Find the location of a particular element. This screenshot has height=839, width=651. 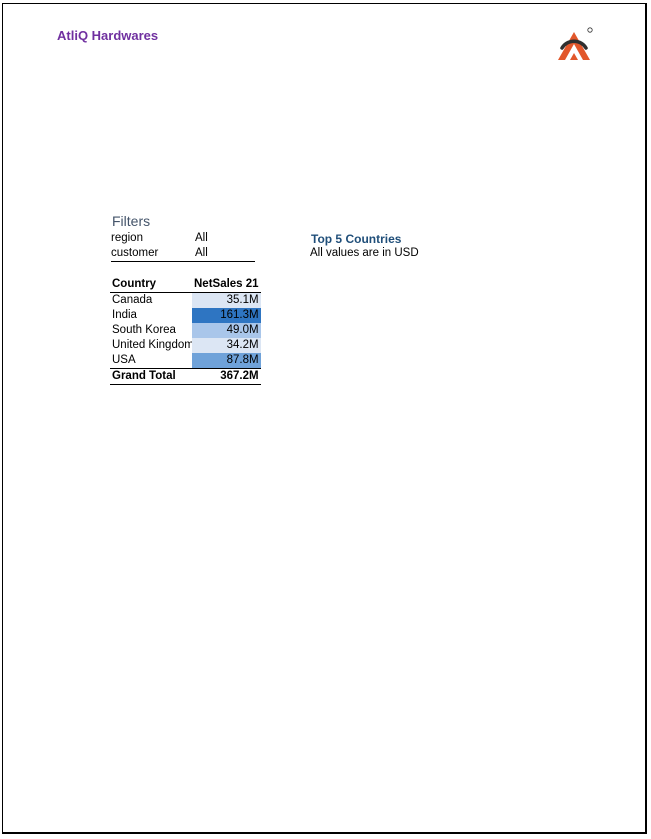

table-header-row: Country NetSales 21 is located at coordinates (185, 285).